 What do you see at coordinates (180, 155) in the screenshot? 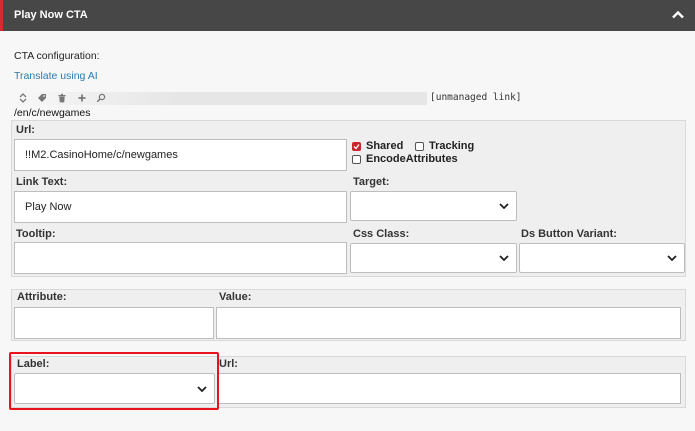
I see `url-input: !!M2.CasinoHome/c/newgames` at bounding box center [180, 155].